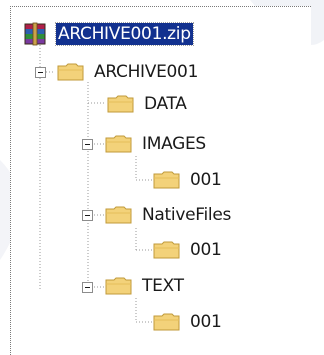  Describe the element at coordinates (188, 322) in the screenshot. I see `tree-node-text-001: 001` at that location.